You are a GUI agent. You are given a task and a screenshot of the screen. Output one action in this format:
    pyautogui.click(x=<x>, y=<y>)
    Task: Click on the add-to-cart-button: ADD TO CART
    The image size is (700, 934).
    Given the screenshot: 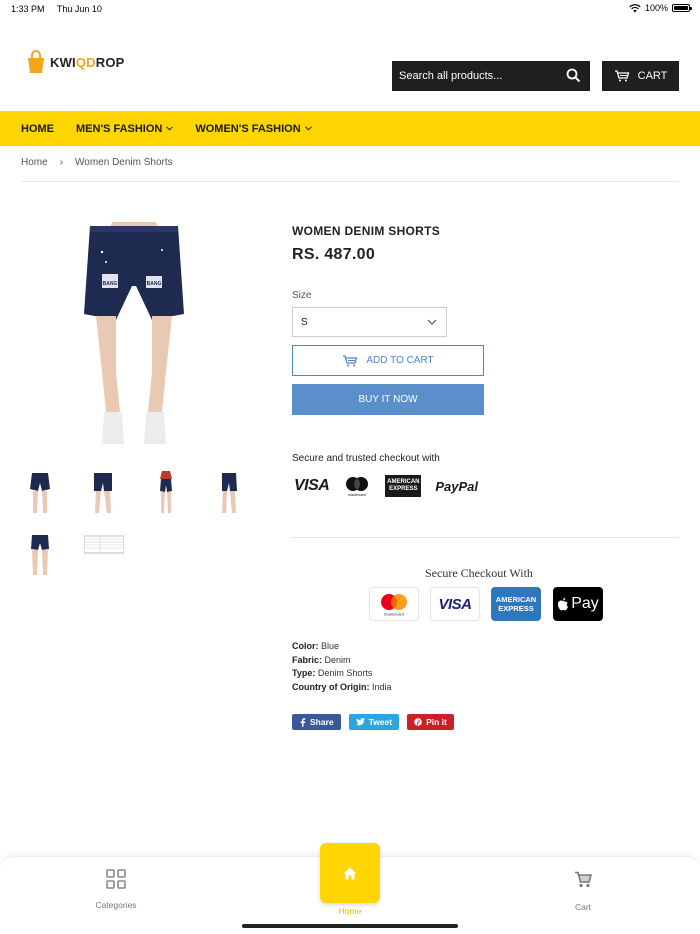 What is the action you would take?
    pyautogui.click(x=388, y=360)
    